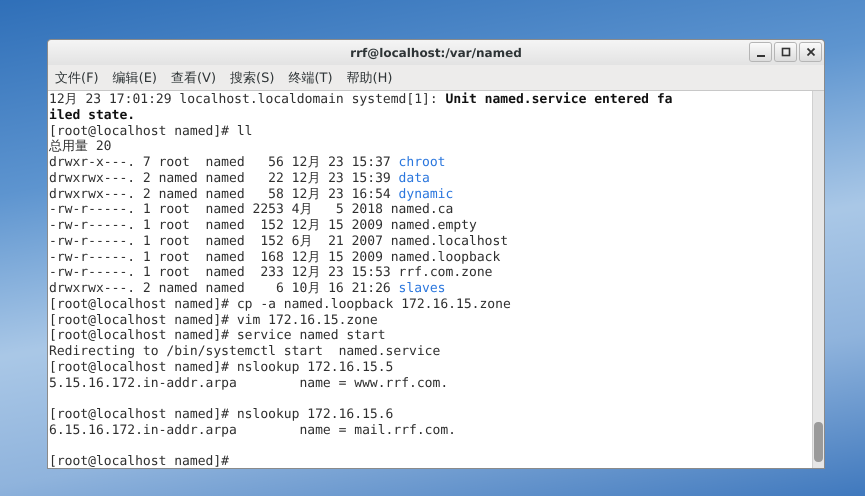  I want to click on window-title: rrf@localhost:/var/named, so click(436, 53).